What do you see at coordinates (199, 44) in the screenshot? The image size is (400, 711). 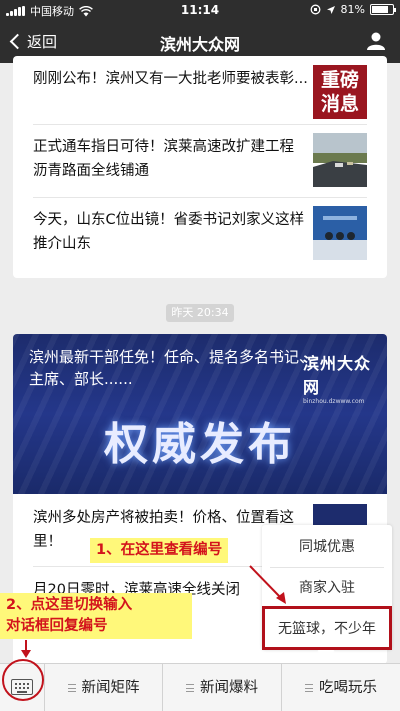 I see `page-title: 滨州大众网` at bounding box center [199, 44].